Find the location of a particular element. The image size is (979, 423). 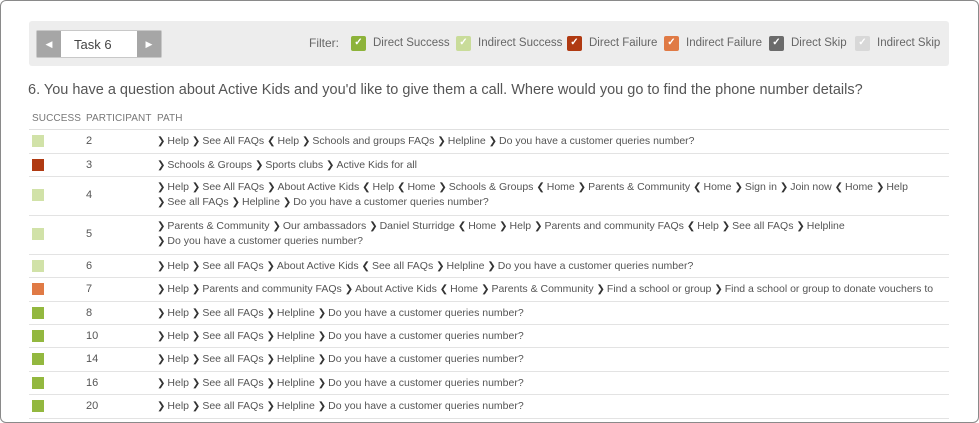

path-step-label: Our ambassadors is located at coordinates (324, 226).